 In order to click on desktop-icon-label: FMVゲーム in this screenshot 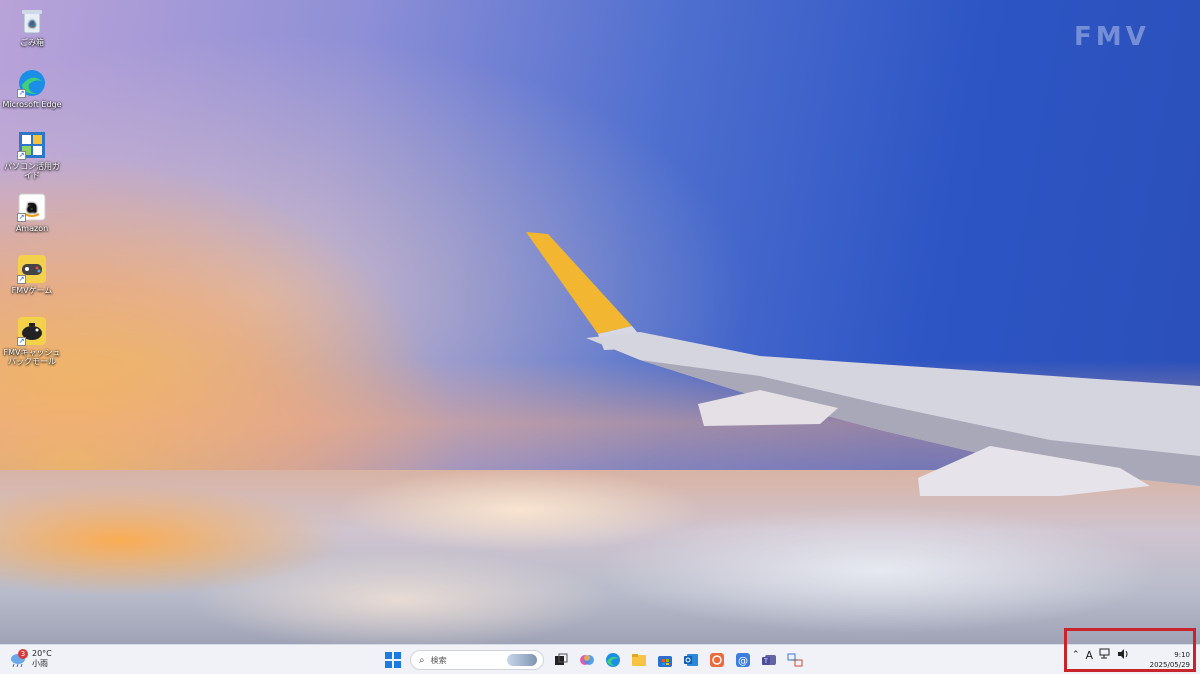, I will do `click(32, 290)`.